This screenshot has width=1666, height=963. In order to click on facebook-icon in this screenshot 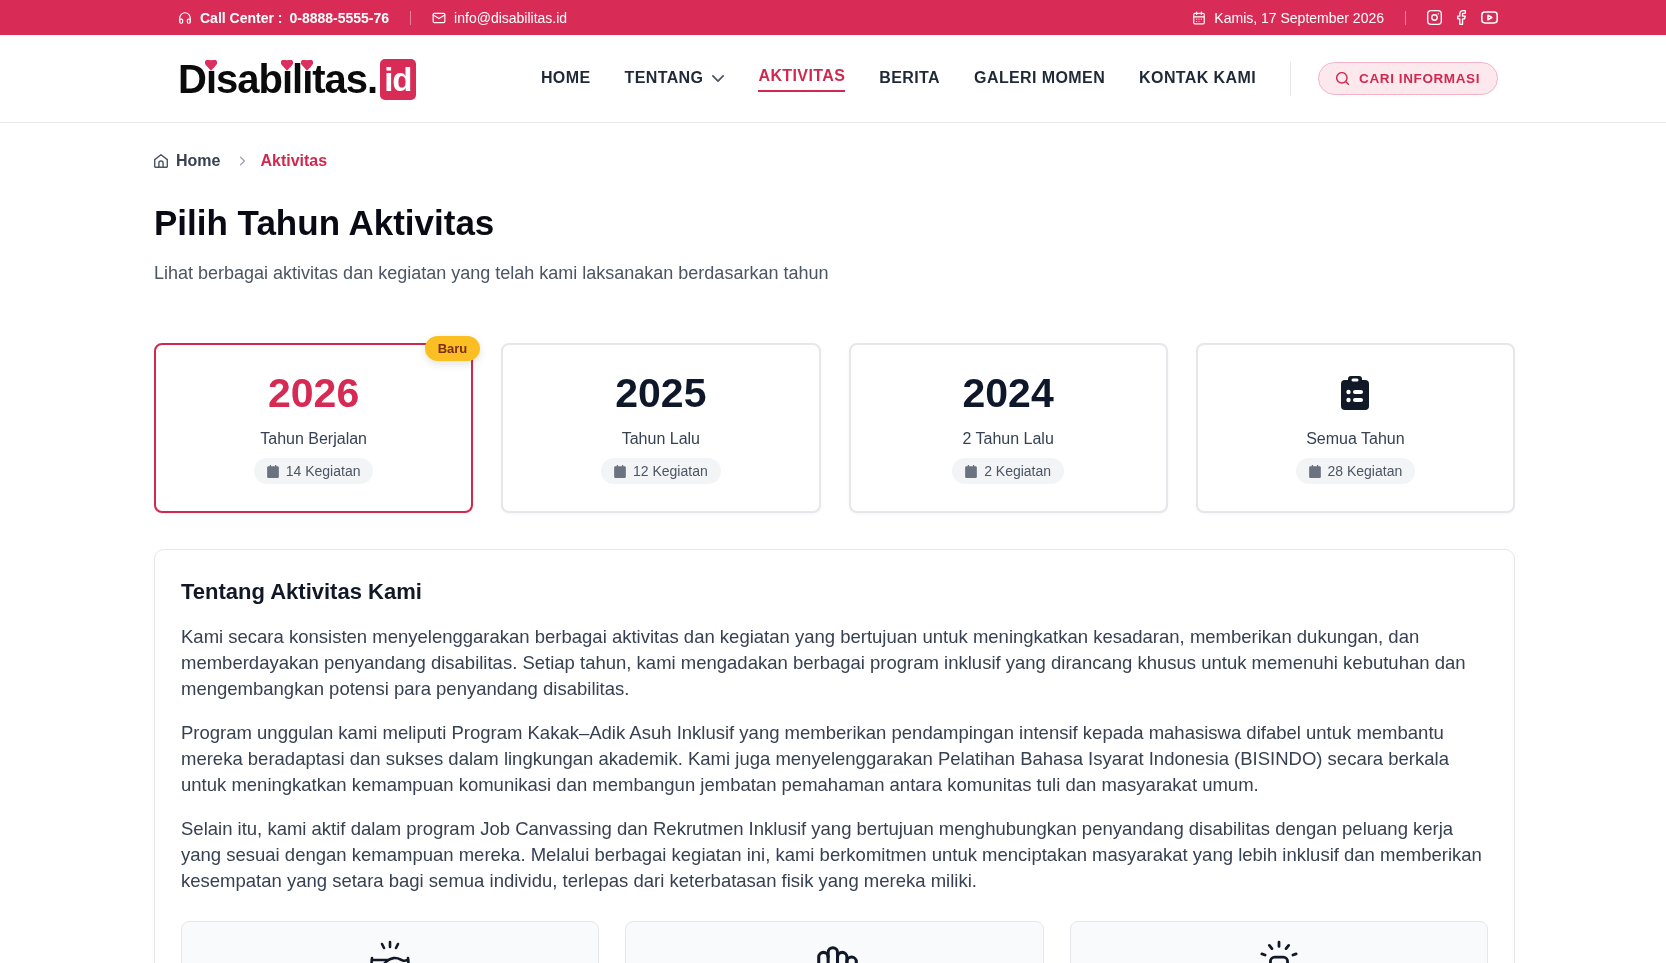, I will do `click(1461, 17)`.